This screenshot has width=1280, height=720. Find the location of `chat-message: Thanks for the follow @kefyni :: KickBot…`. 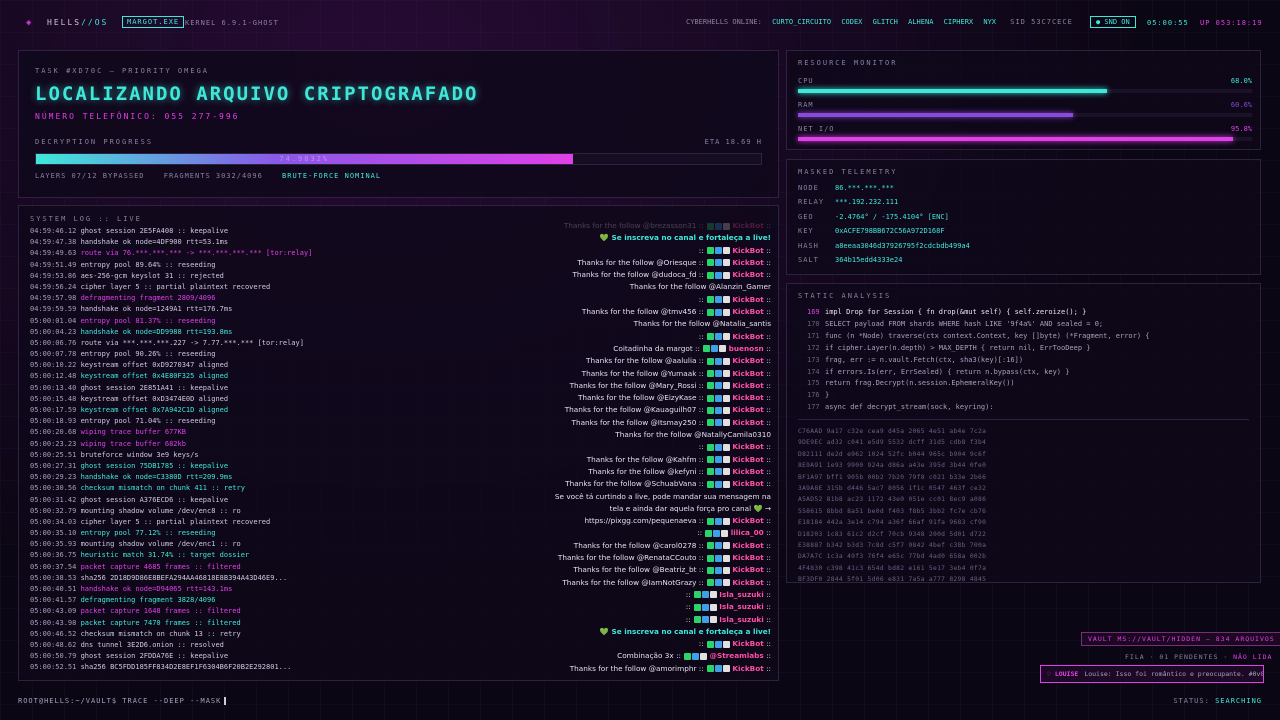

chat-message: Thanks for the follow @kefyni :: KickBot… is located at coordinates (679, 471).